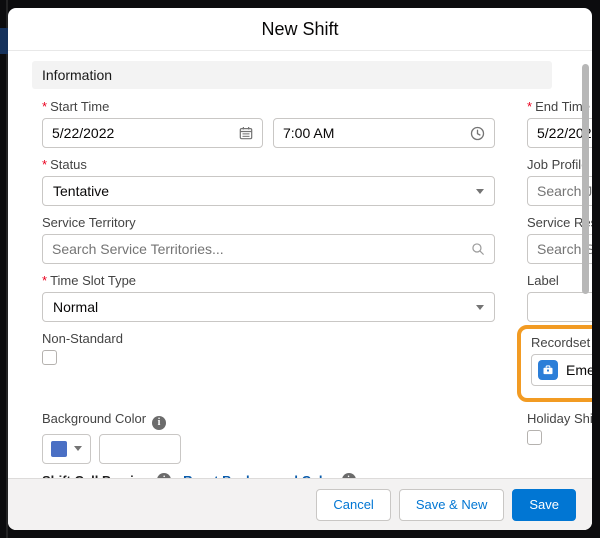  Describe the element at coordinates (96, 476) in the screenshot. I see `shift-cell-preview-label: Shift Cell Preview` at that location.